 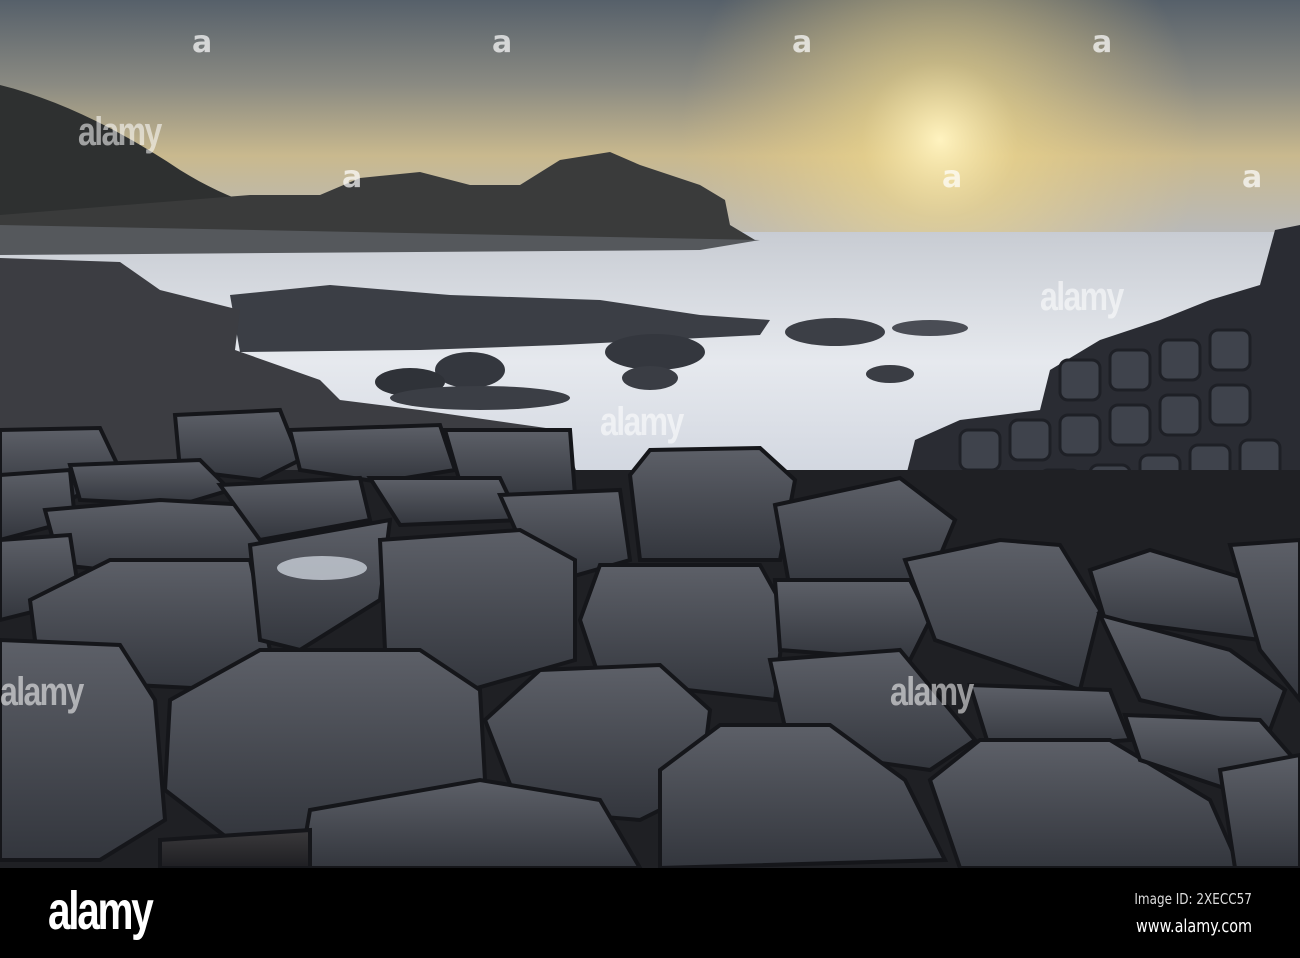 What do you see at coordinates (1193, 899) in the screenshot?
I see `image-id: Image ID: 2XECC57` at bounding box center [1193, 899].